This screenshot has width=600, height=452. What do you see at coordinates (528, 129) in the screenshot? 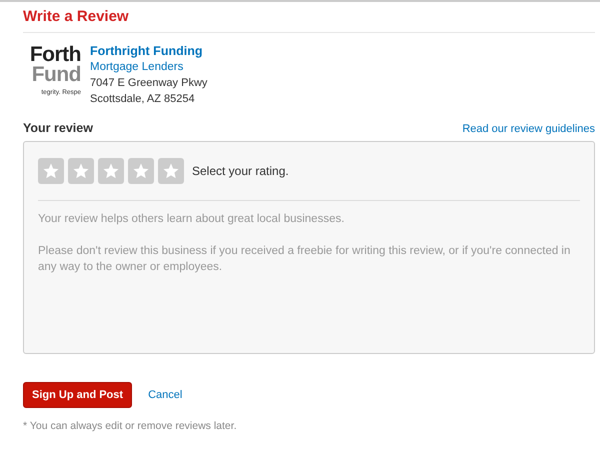
I see `guidelines-link: Read our review guidelines` at bounding box center [528, 129].